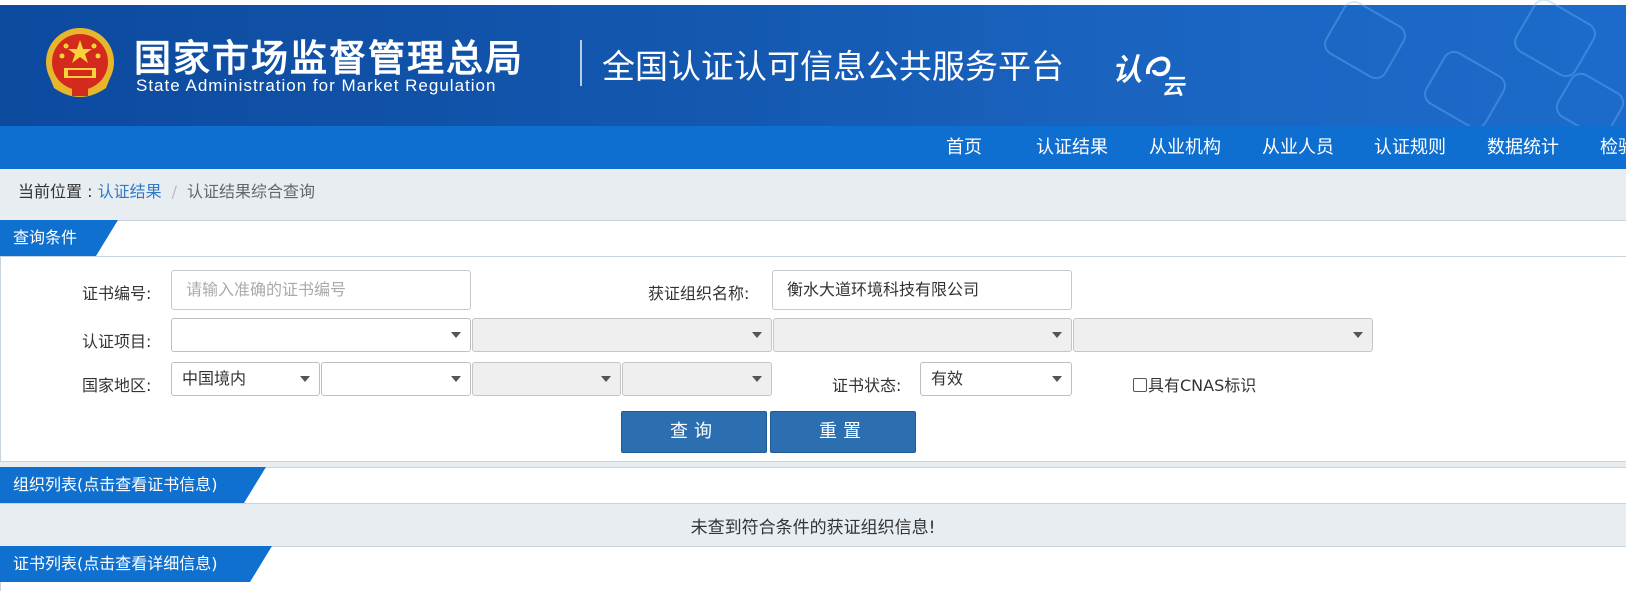 The width and height of the screenshot is (1626, 591). Describe the element at coordinates (1523, 147) in the screenshot. I see `nav-statistics: 数据统计` at that location.